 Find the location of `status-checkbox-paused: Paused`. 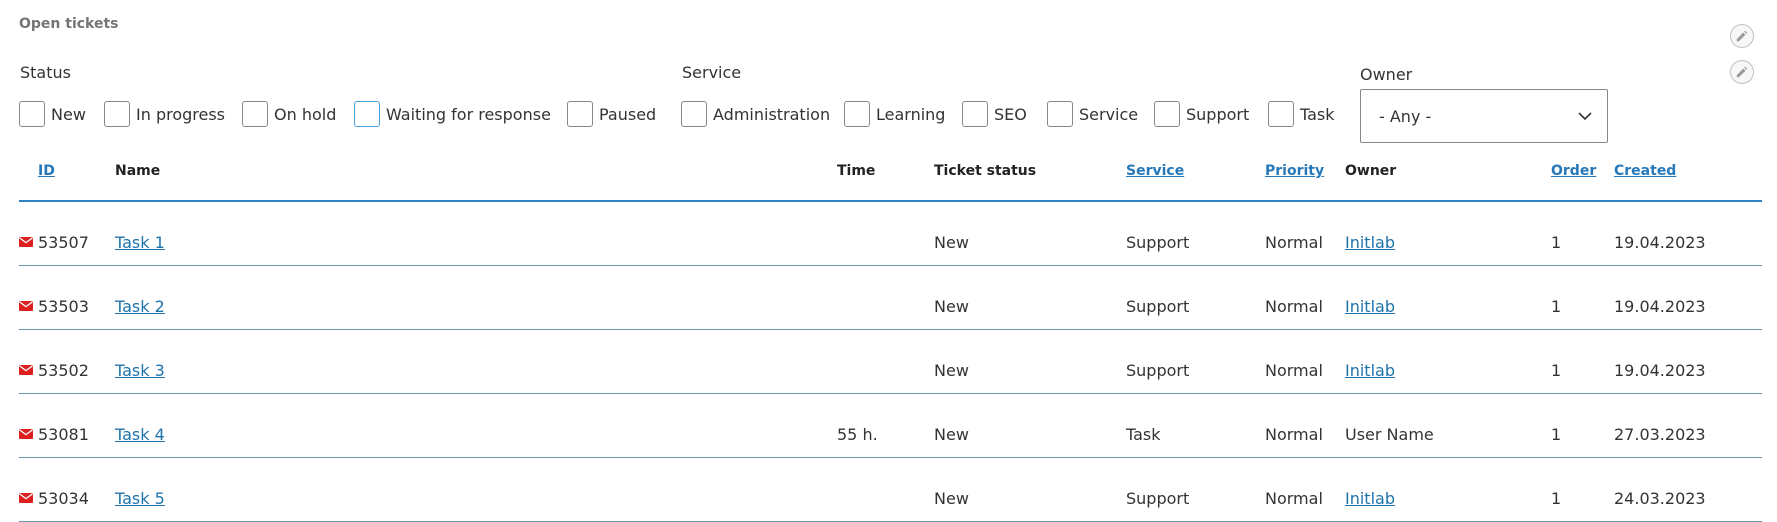

status-checkbox-paused: Paused is located at coordinates (611, 114).